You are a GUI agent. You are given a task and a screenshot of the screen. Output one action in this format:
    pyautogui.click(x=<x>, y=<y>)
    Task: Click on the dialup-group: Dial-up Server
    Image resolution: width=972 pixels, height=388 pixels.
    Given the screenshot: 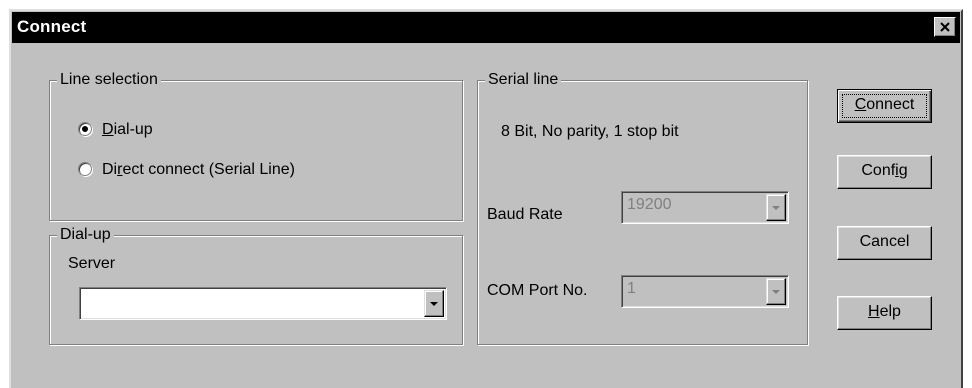 What is the action you would take?
    pyautogui.click(x=256, y=285)
    